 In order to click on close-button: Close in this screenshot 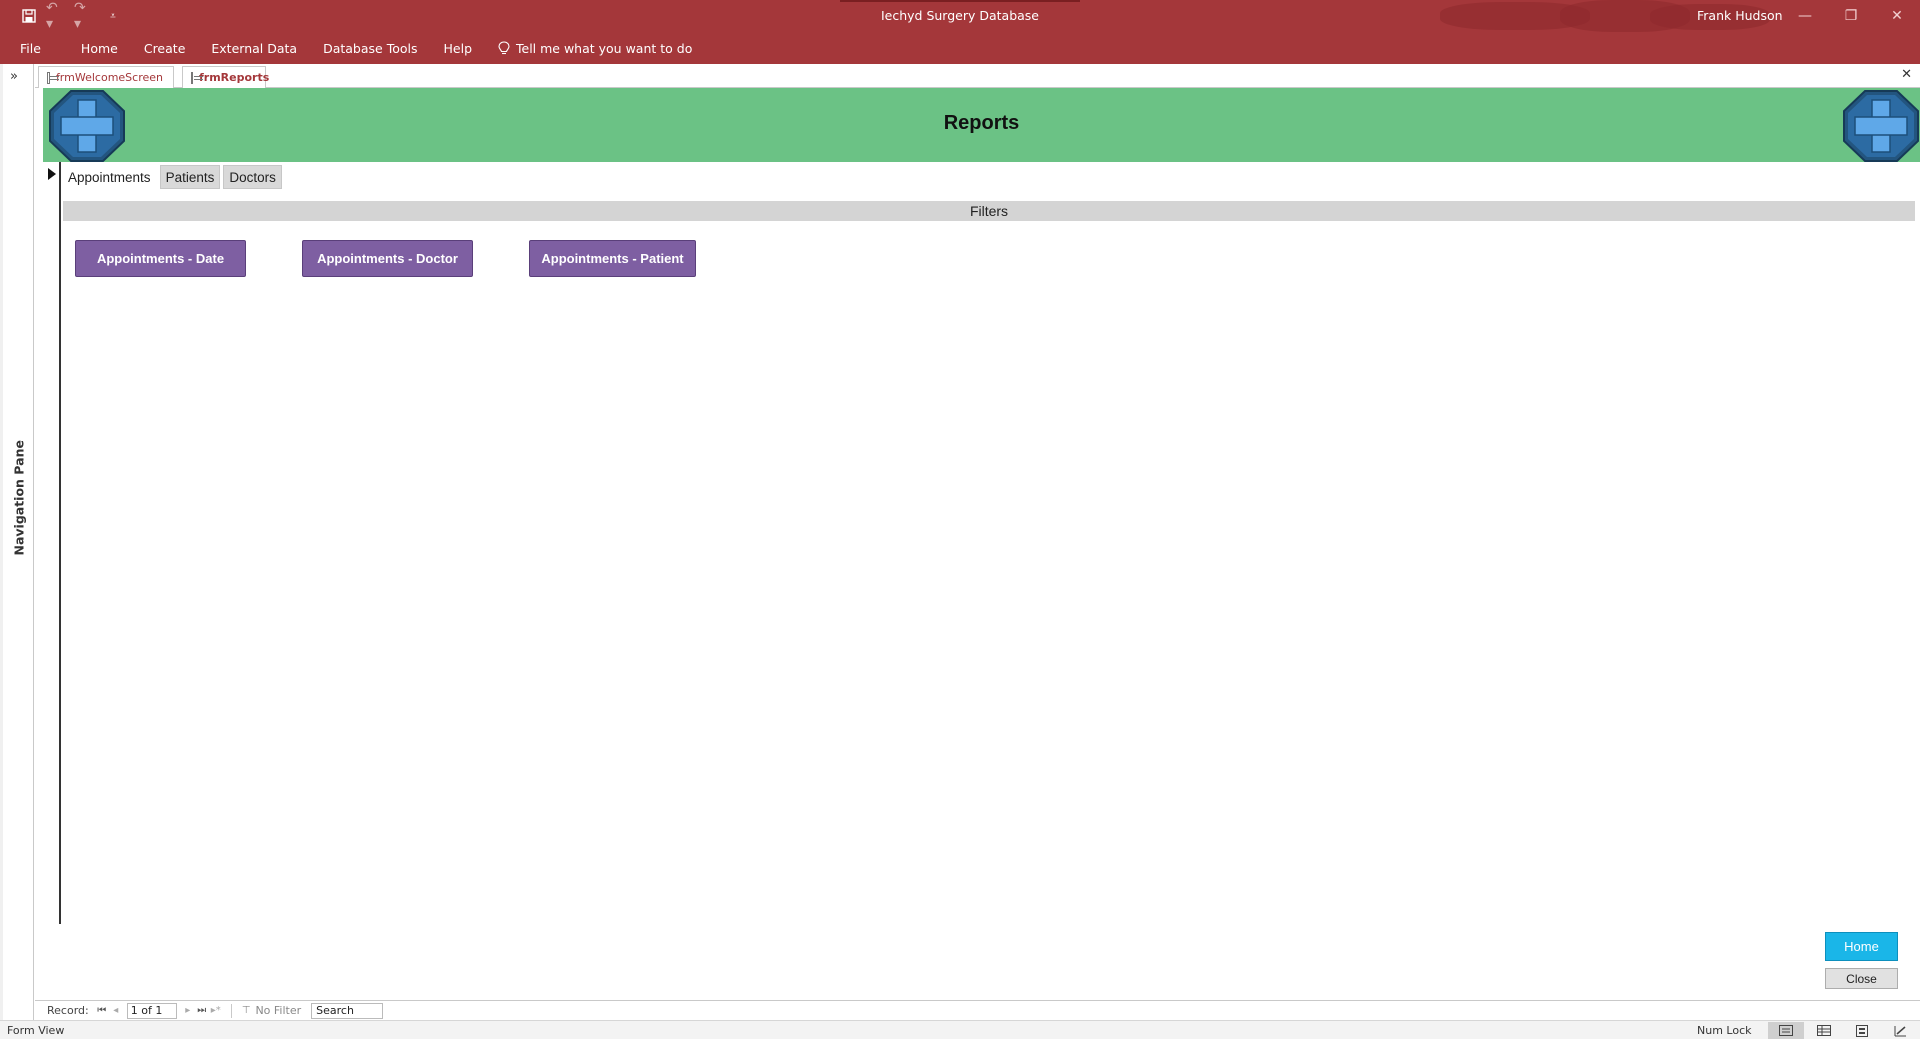, I will do `click(1861, 978)`.